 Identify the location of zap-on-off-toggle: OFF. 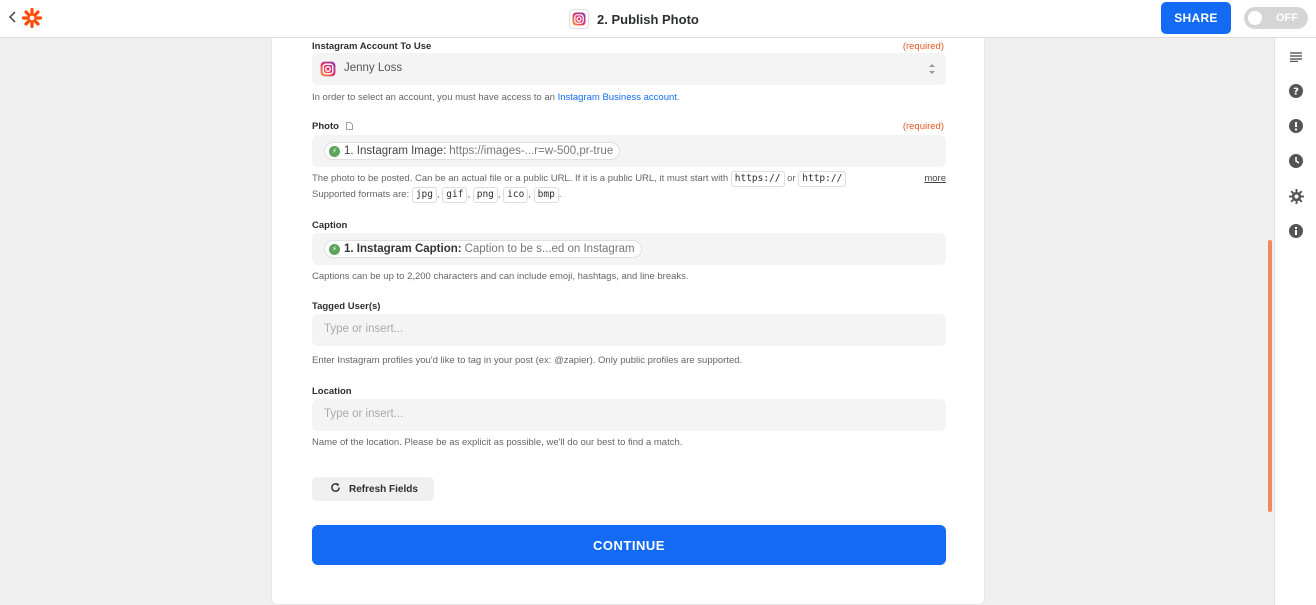
(1276, 18).